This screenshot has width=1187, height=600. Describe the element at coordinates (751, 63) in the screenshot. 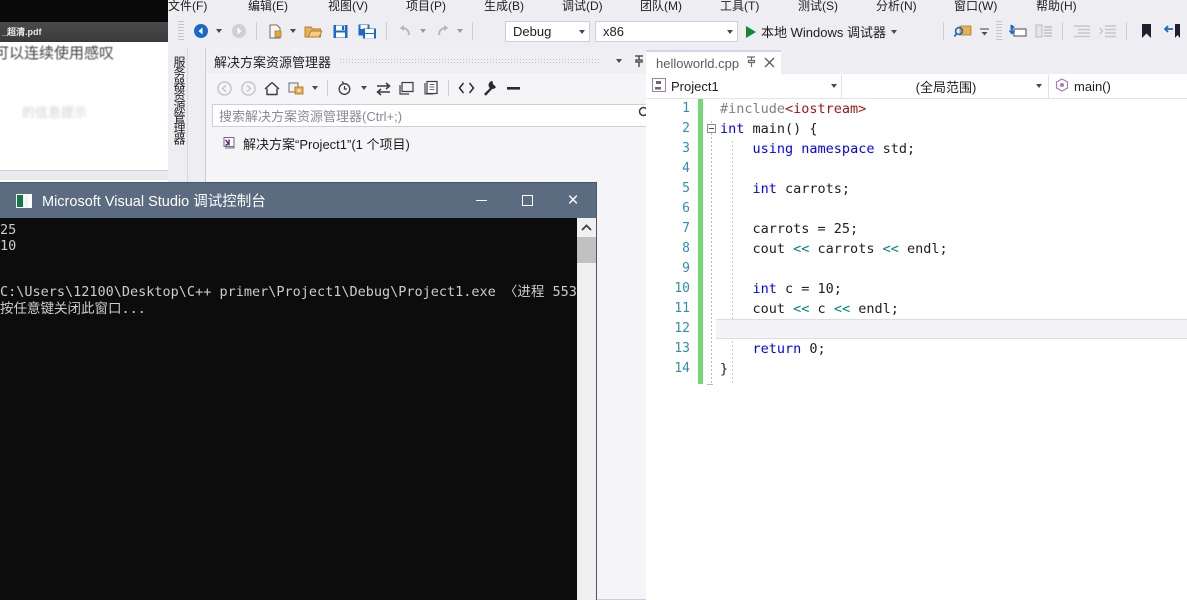

I see `pin-icon` at that location.